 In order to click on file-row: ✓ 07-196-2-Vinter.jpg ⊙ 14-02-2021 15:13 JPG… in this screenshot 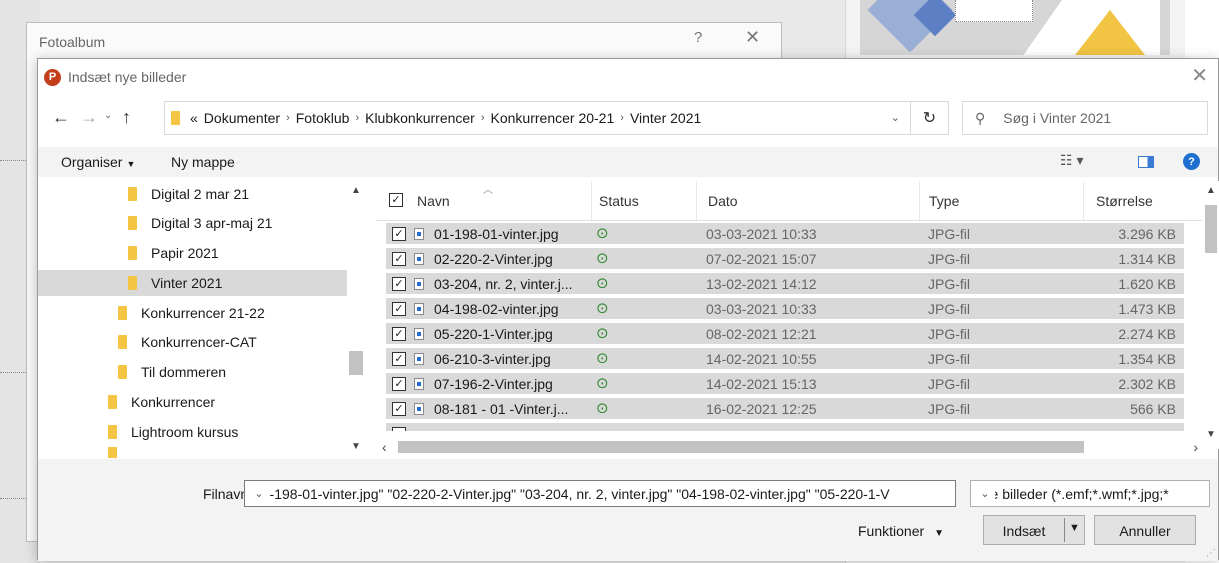, I will do `click(785, 384)`.